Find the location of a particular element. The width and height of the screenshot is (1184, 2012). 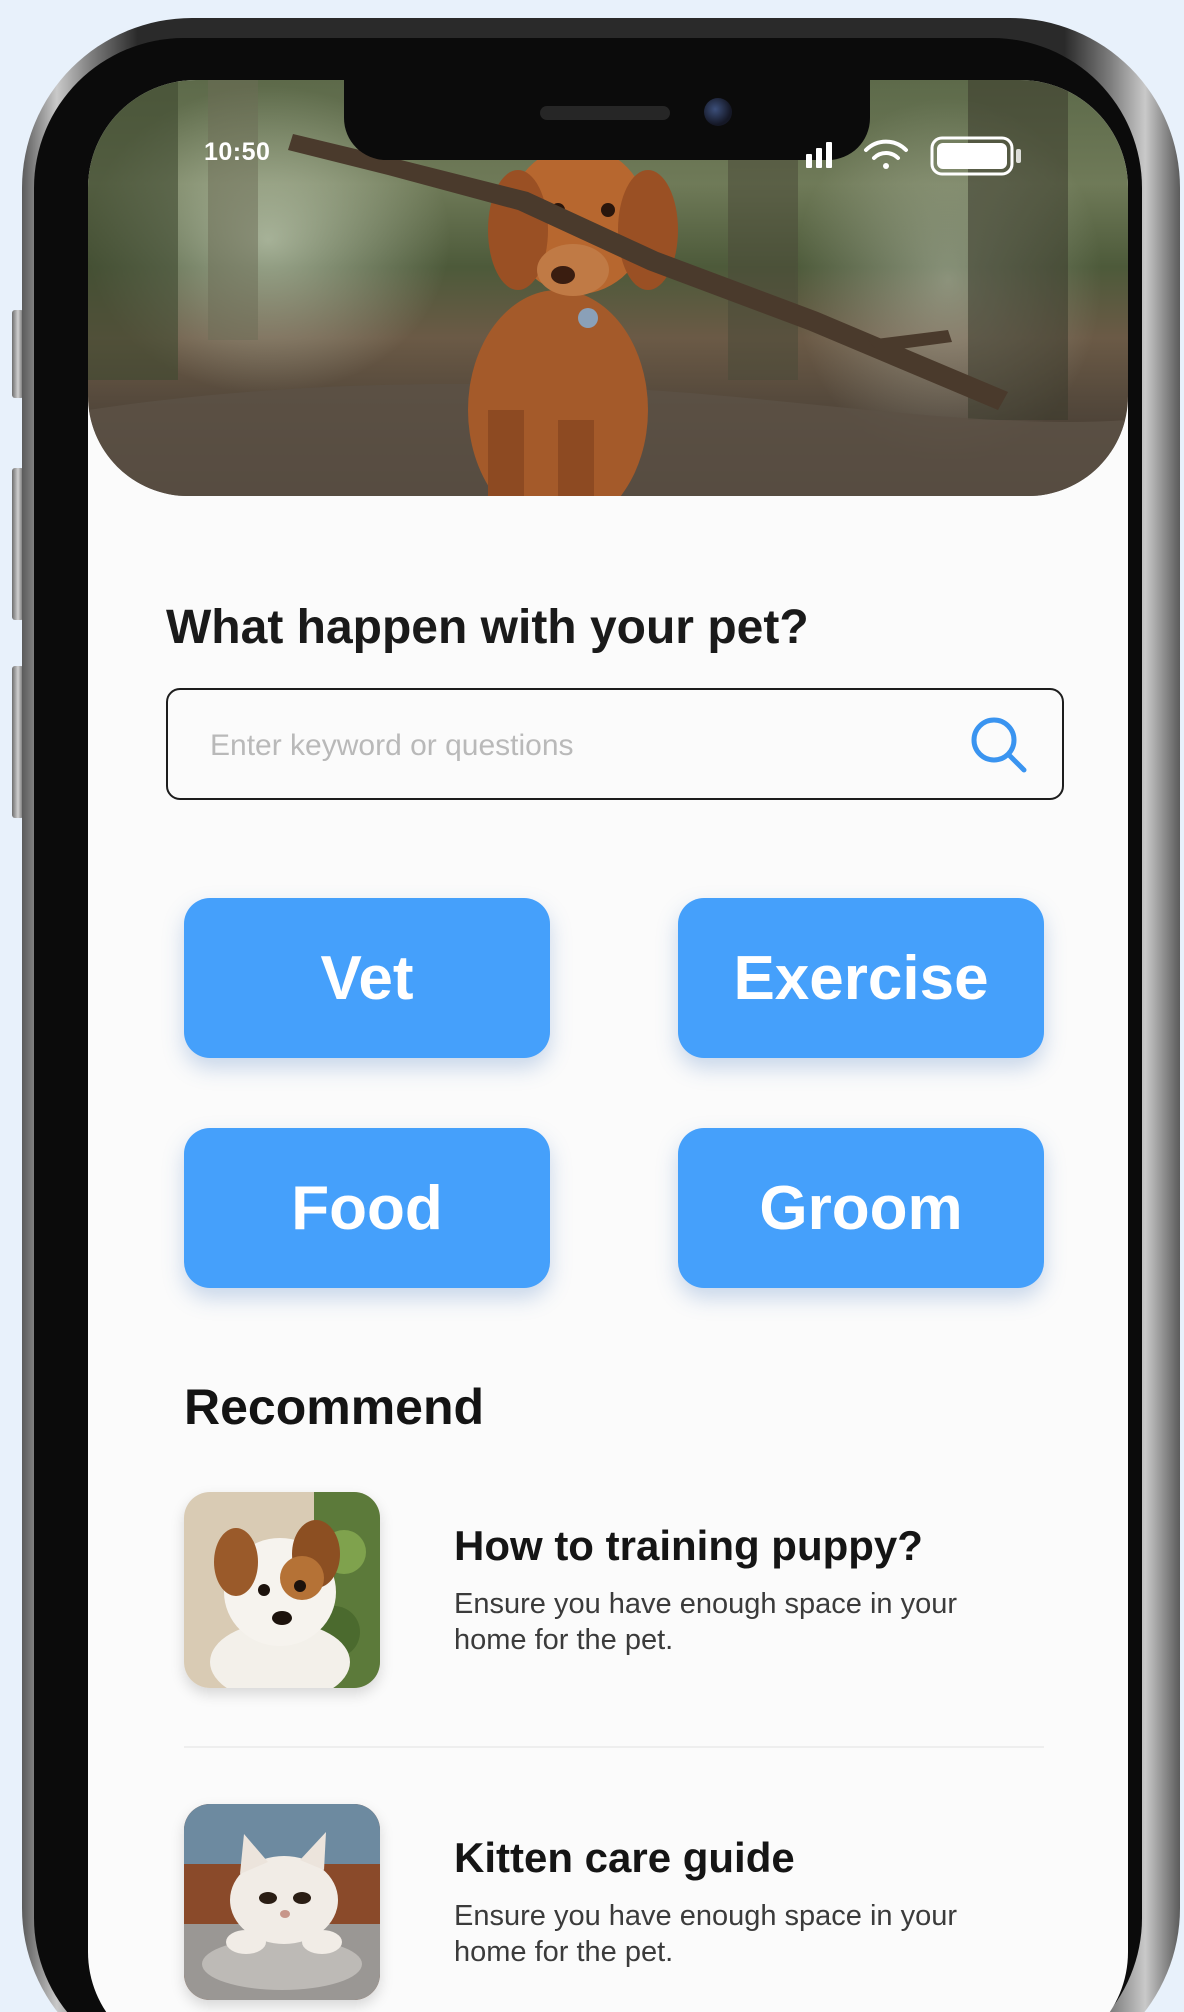

notch is located at coordinates (607, 120).